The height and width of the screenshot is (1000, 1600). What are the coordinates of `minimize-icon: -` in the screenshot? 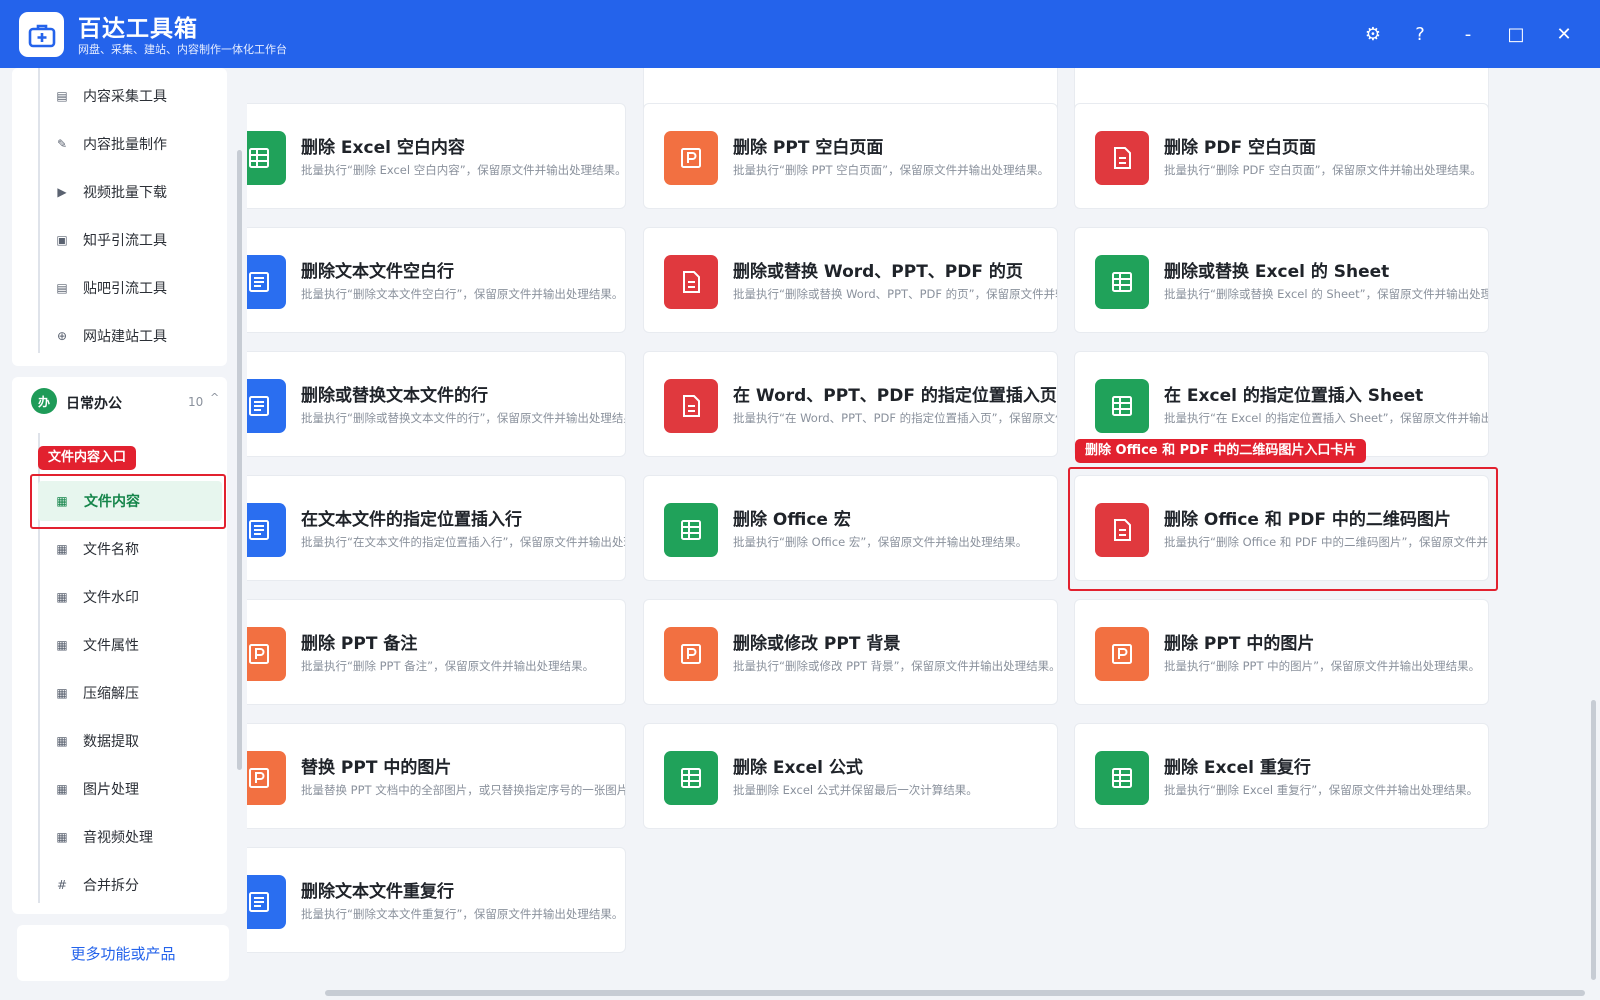 It's located at (1468, 34).